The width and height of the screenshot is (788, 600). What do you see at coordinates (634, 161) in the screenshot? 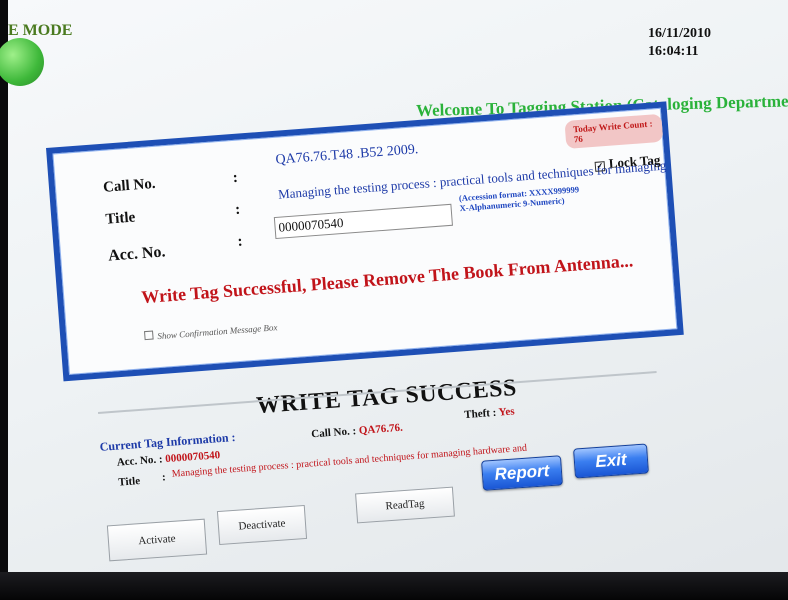
I see `lock-tag-label: Lock Tag` at bounding box center [634, 161].